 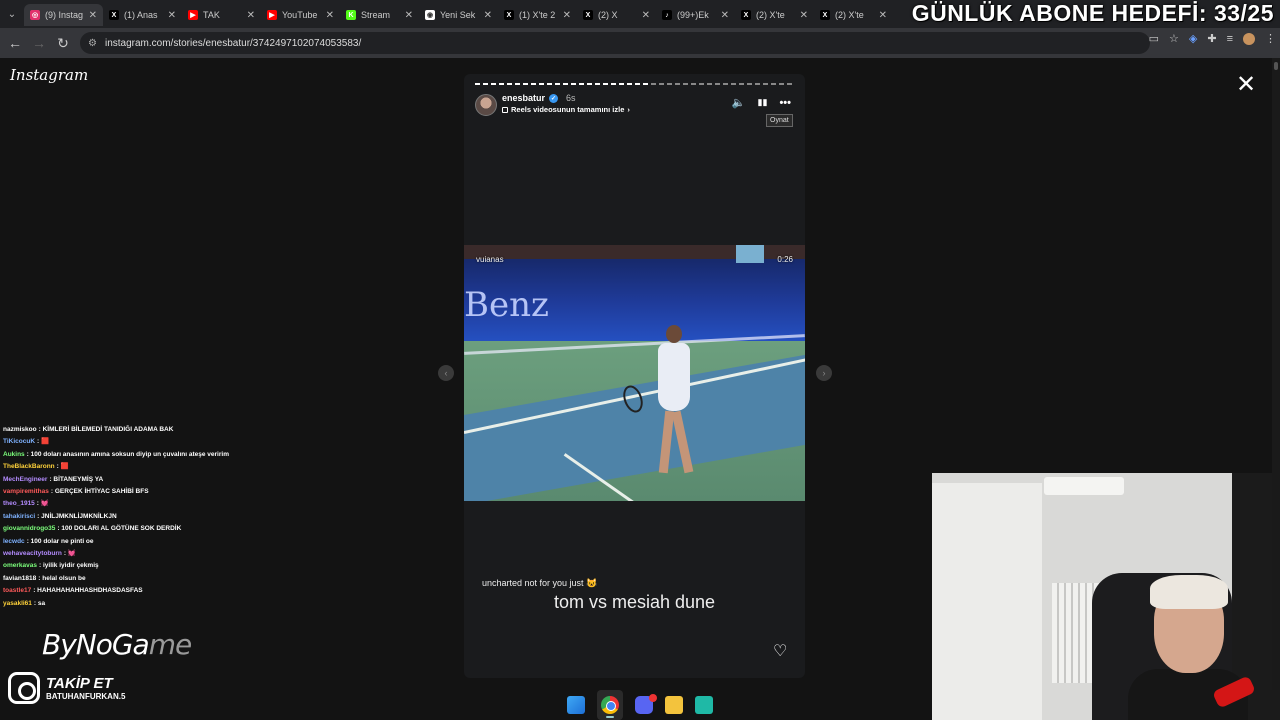 I want to click on like-heart-icon: ♡, so click(x=780, y=651).